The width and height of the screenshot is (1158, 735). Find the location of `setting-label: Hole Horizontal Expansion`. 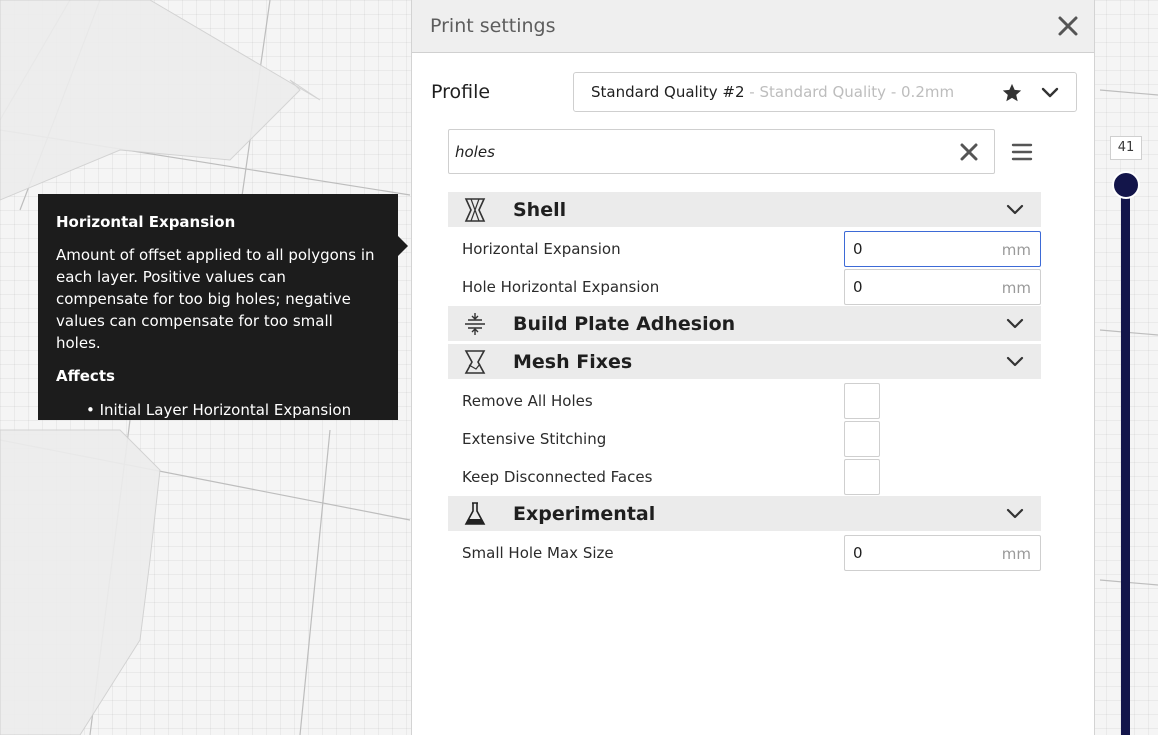

setting-label: Hole Horizontal Expansion is located at coordinates (561, 287).